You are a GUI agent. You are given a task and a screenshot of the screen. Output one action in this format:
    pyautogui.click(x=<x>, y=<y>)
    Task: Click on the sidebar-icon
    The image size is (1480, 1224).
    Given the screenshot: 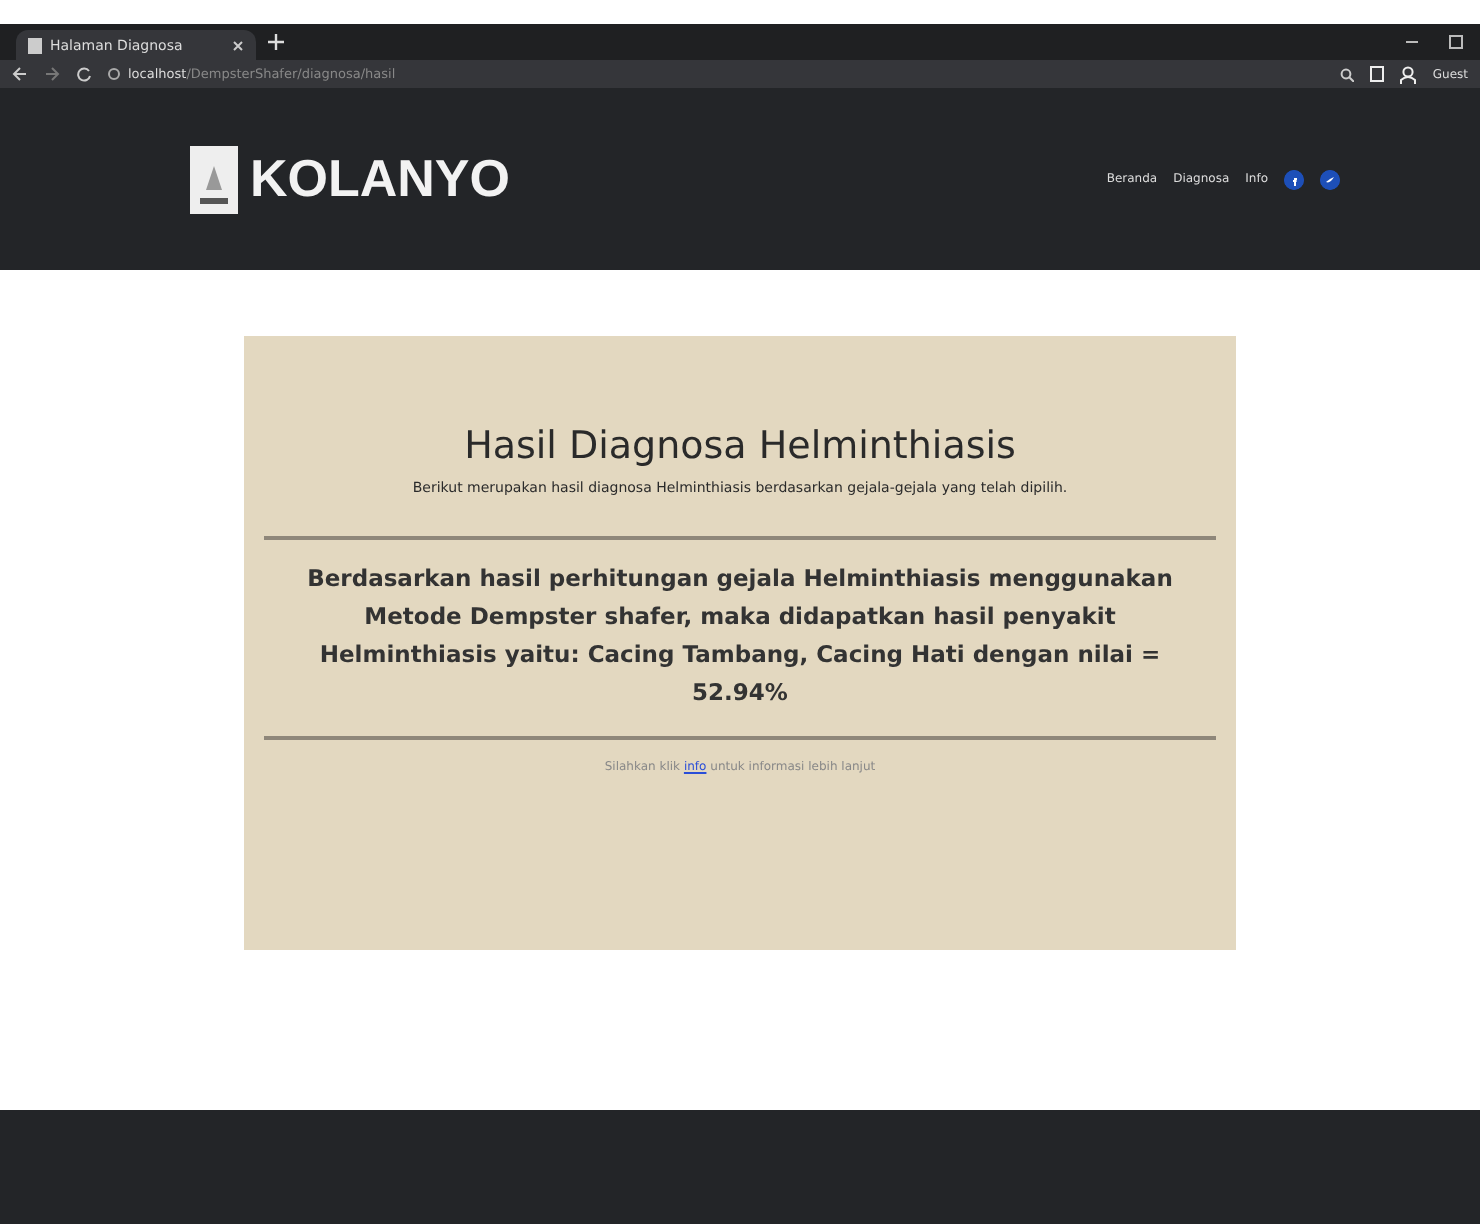 What is the action you would take?
    pyautogui.click(x=1377, y=74)
    